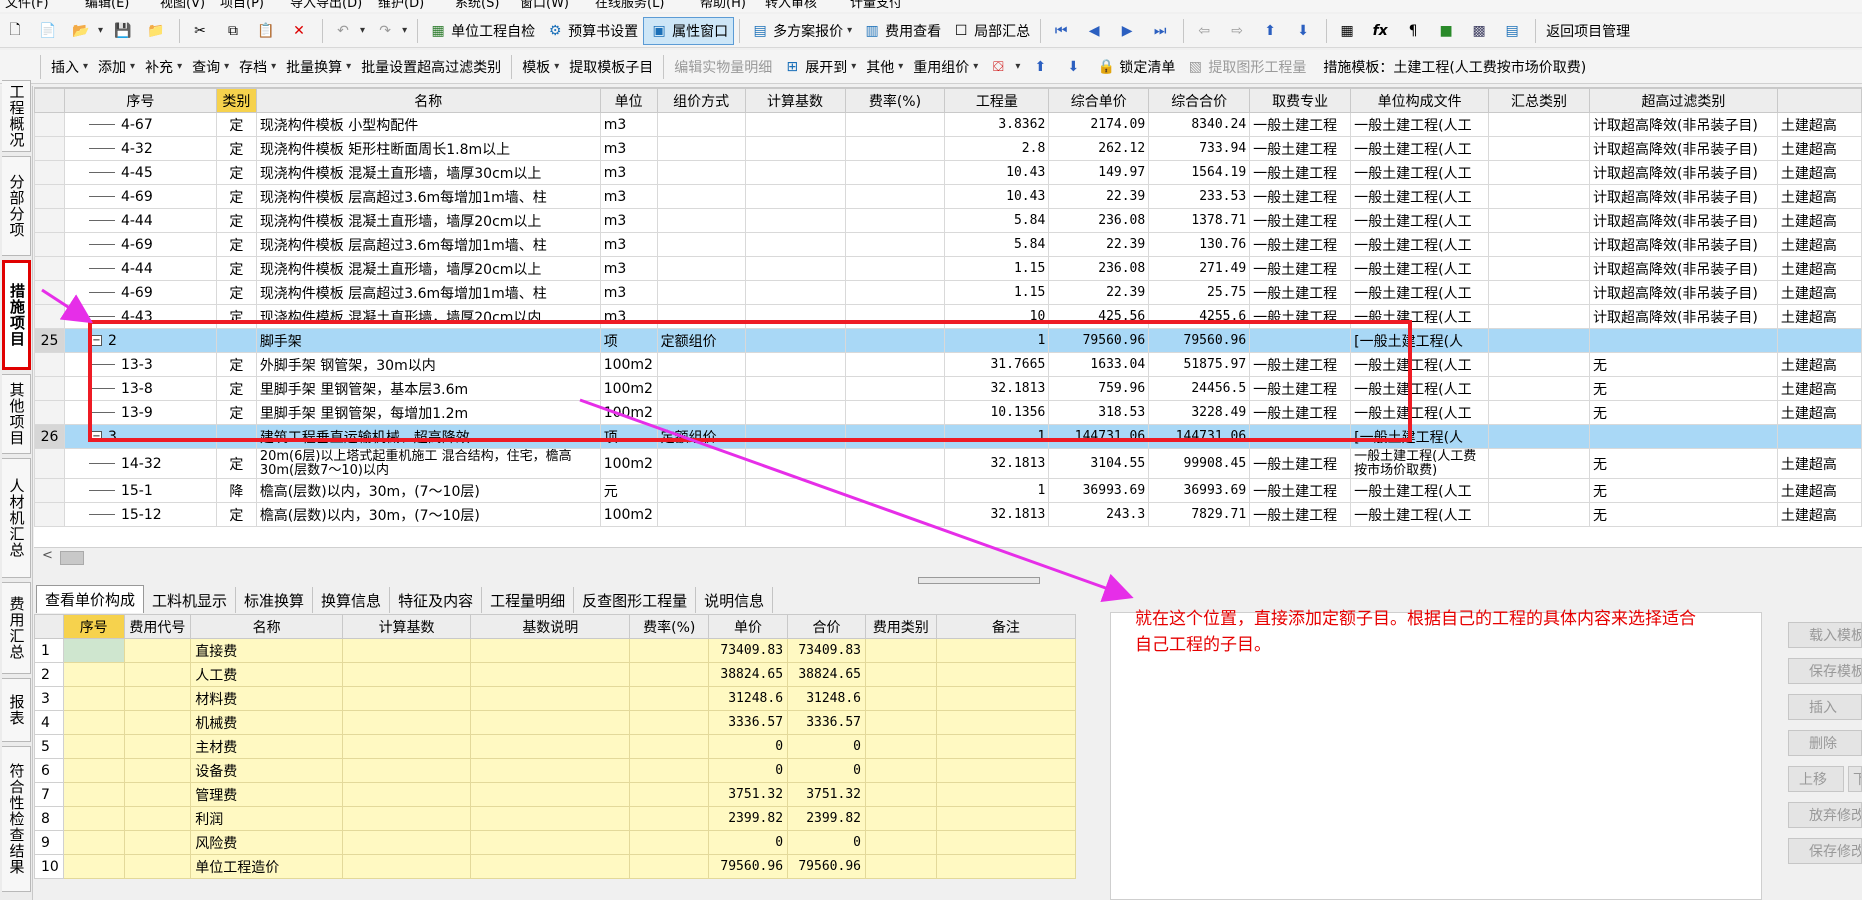 The height and width of the screenshot is (900, 1862). Describe the element at coordinates (628, 292) in the screenshot. I see `cell-unit: m3` at that location.